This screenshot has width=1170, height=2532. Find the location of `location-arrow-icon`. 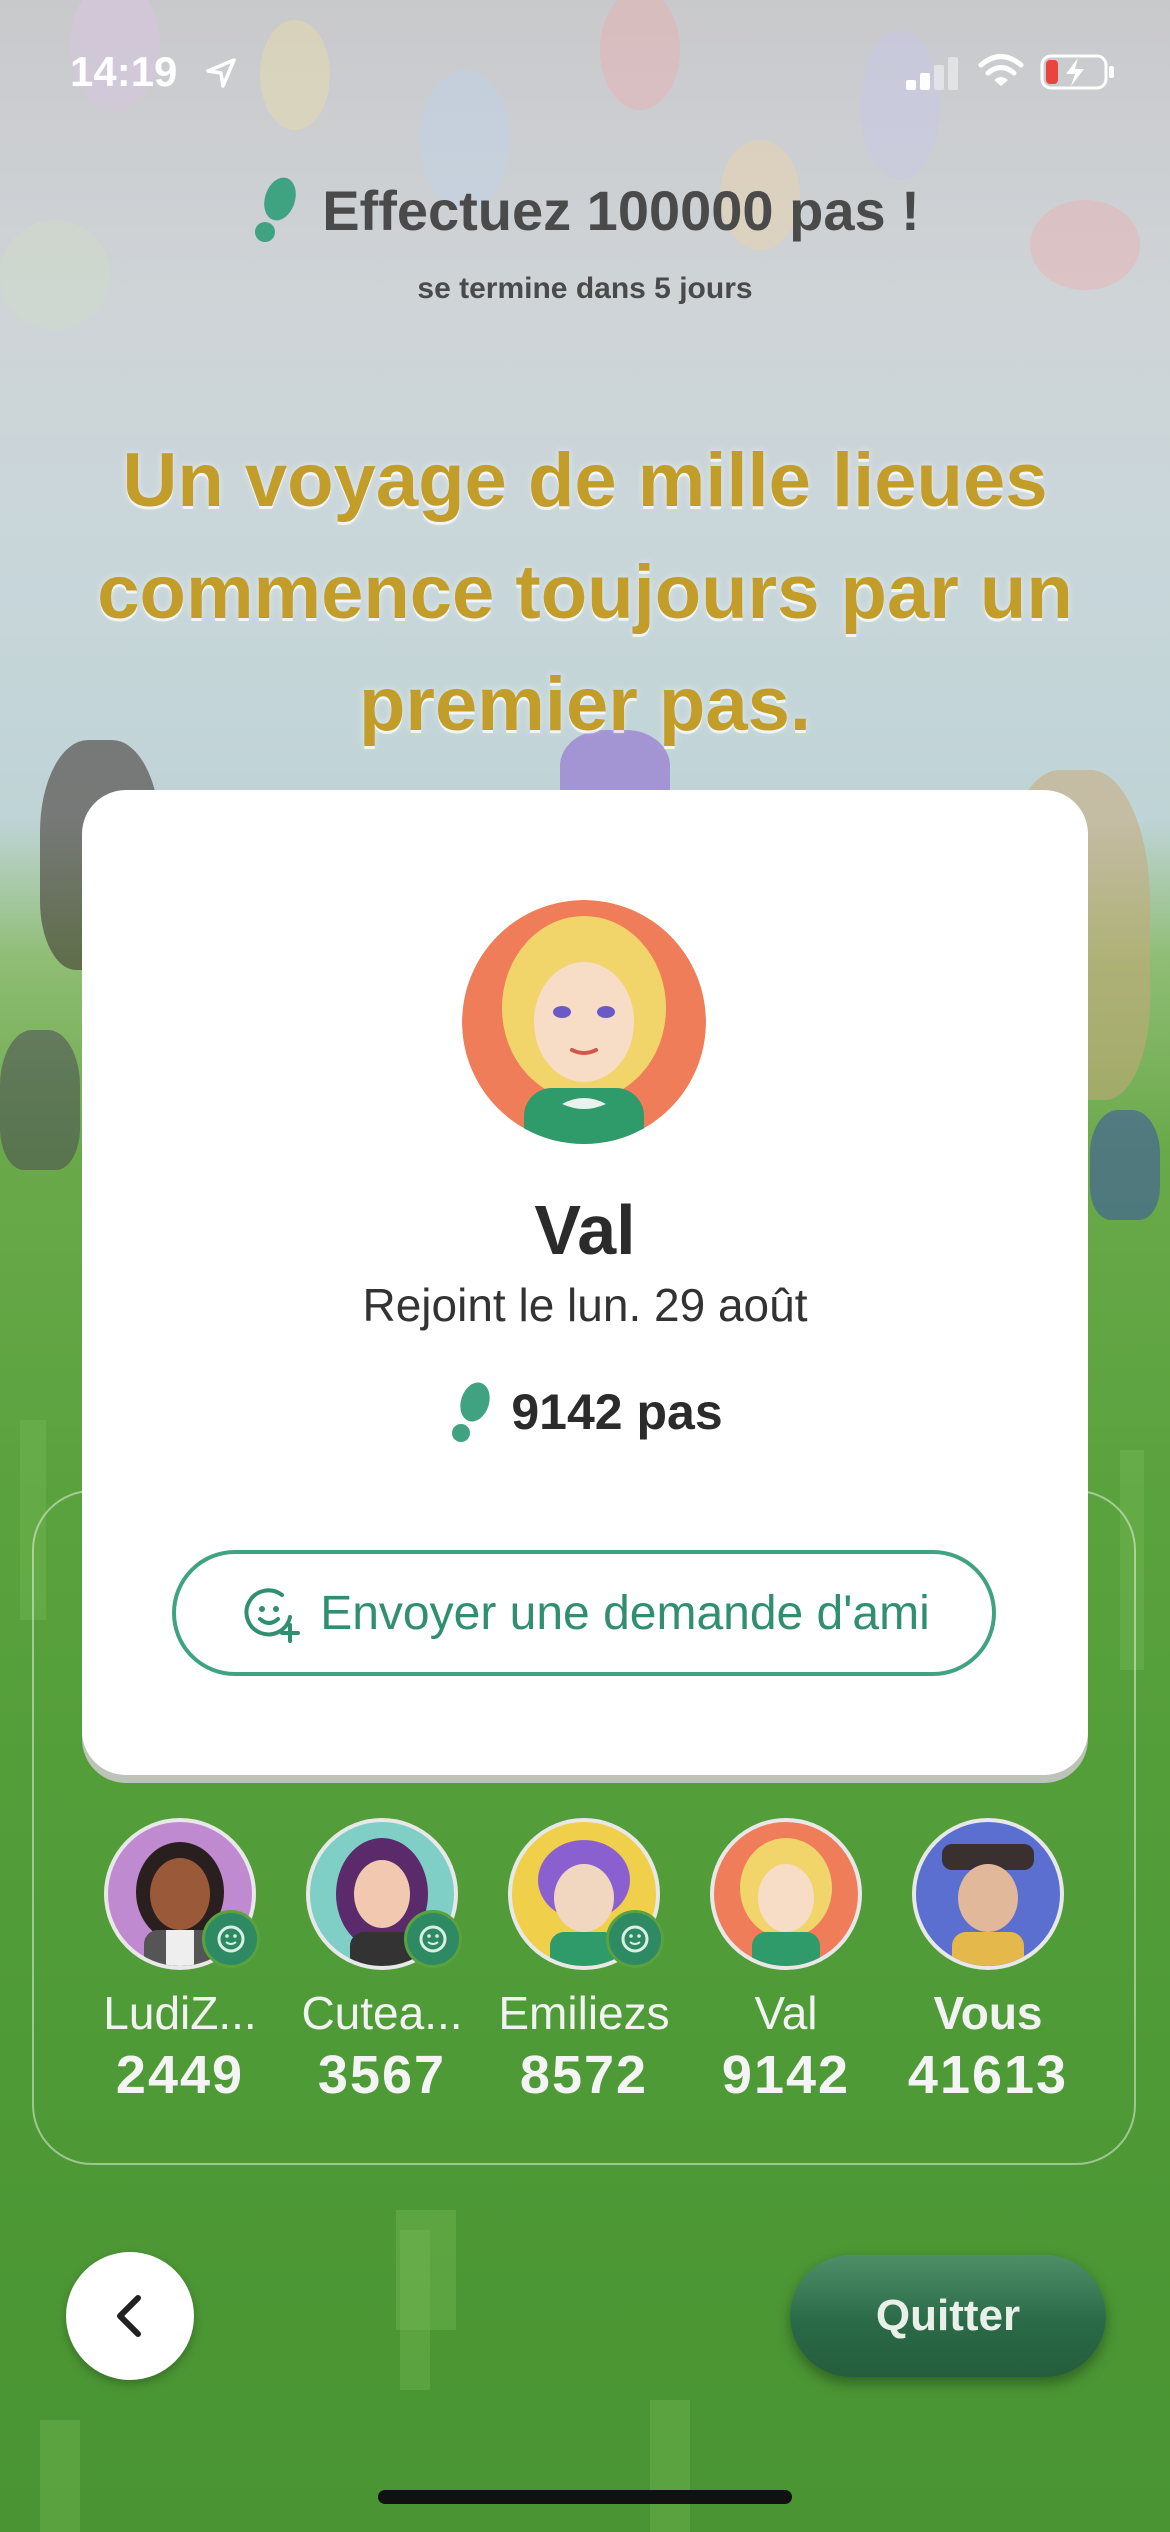

location-arrow-icon is located at coordinates (221, 73).